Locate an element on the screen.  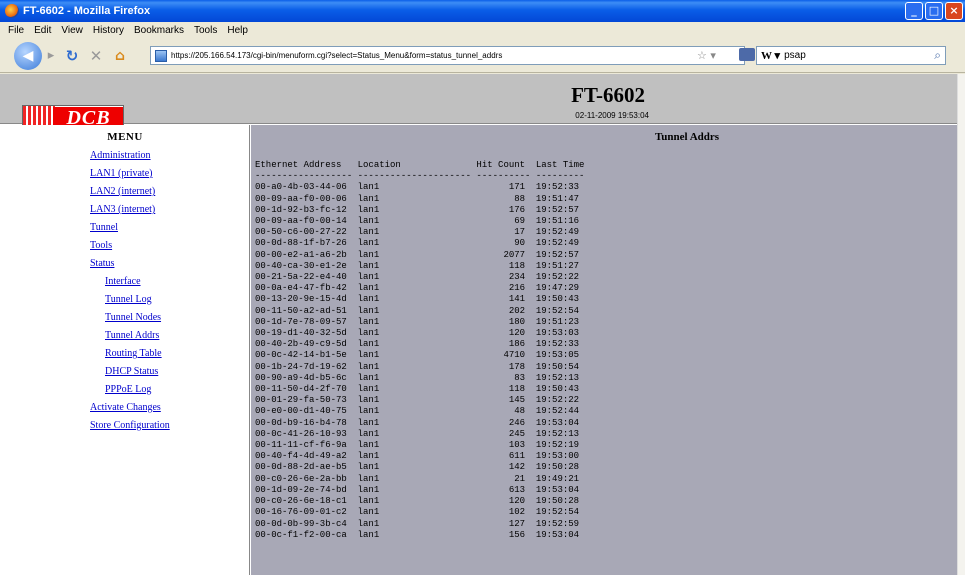
table-row: 00-c0-26-6e-18-c1 lan1 120 19:50:28 is located at coordinates (417, 501).